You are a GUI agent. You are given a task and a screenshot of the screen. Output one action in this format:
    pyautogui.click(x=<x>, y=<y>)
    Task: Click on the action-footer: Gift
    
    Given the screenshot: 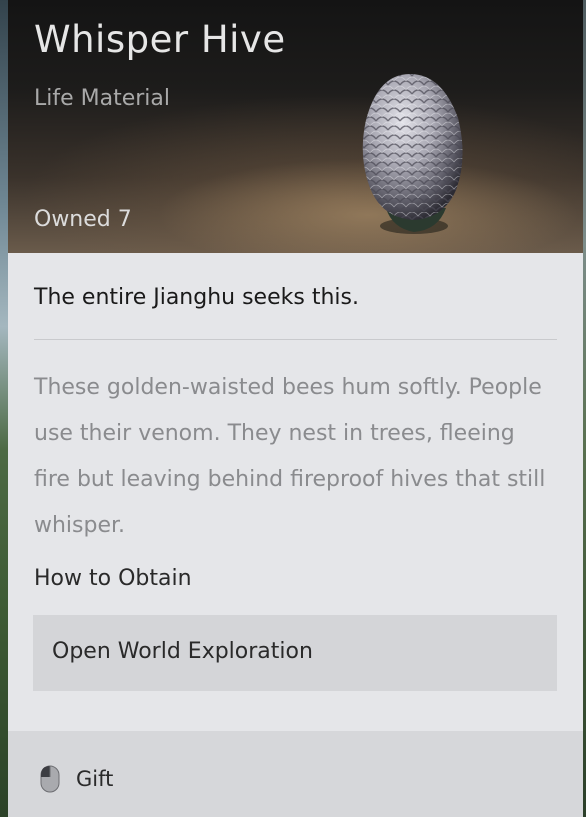 What is the action you would take?
    pyautogui.click(x=295, y=774)
    